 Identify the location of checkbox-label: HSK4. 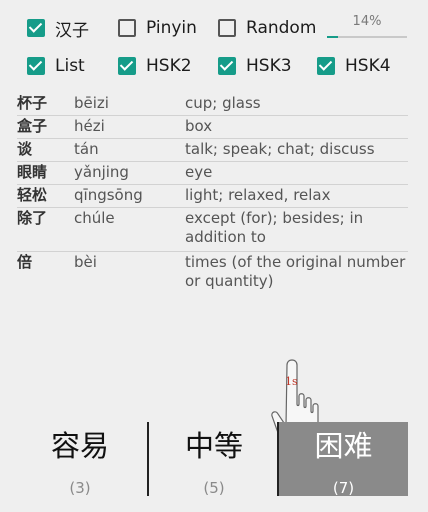
(368, 66).